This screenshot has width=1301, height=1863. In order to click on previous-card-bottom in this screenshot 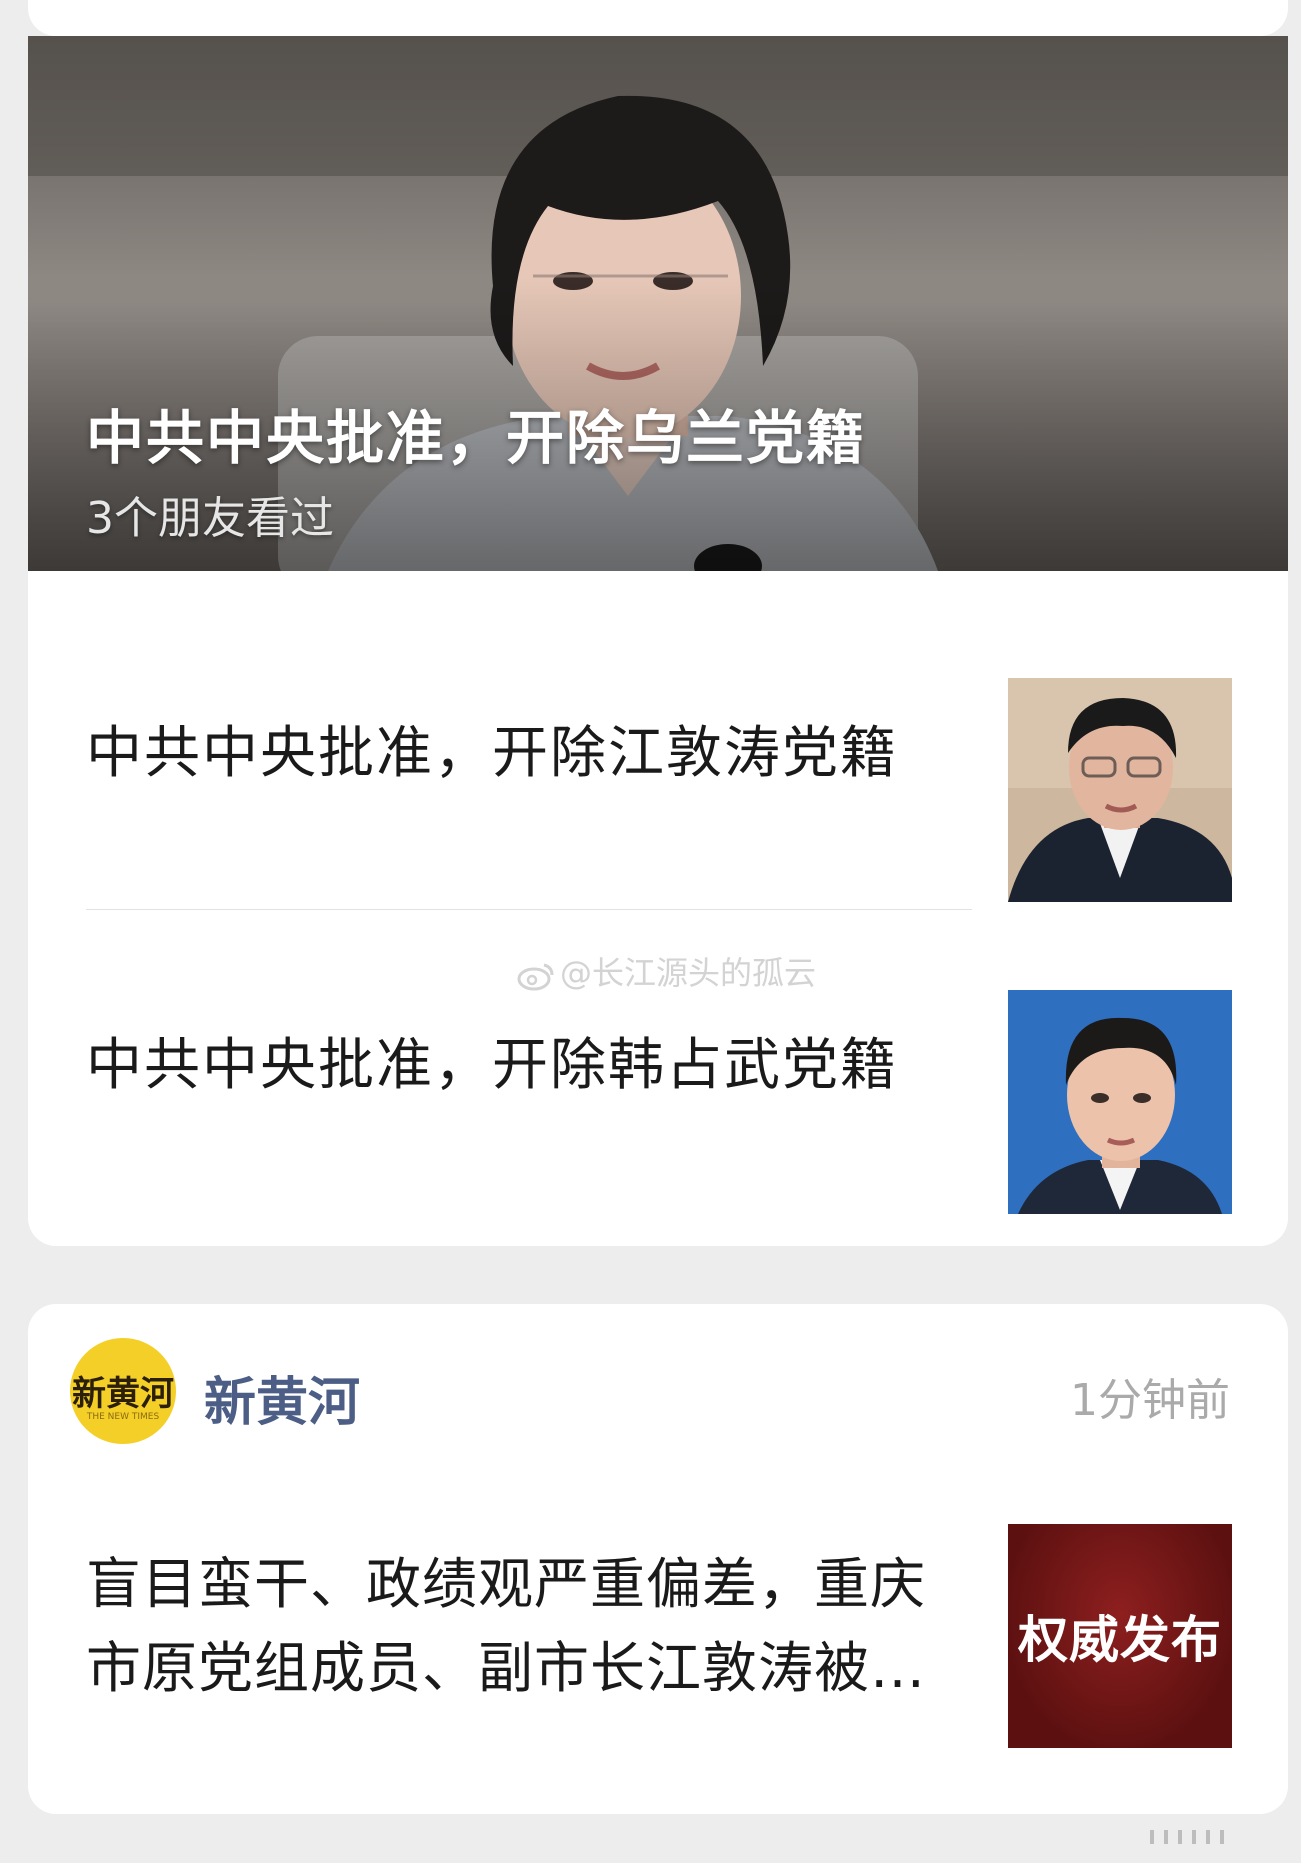, I will do `click(658, 18)`.